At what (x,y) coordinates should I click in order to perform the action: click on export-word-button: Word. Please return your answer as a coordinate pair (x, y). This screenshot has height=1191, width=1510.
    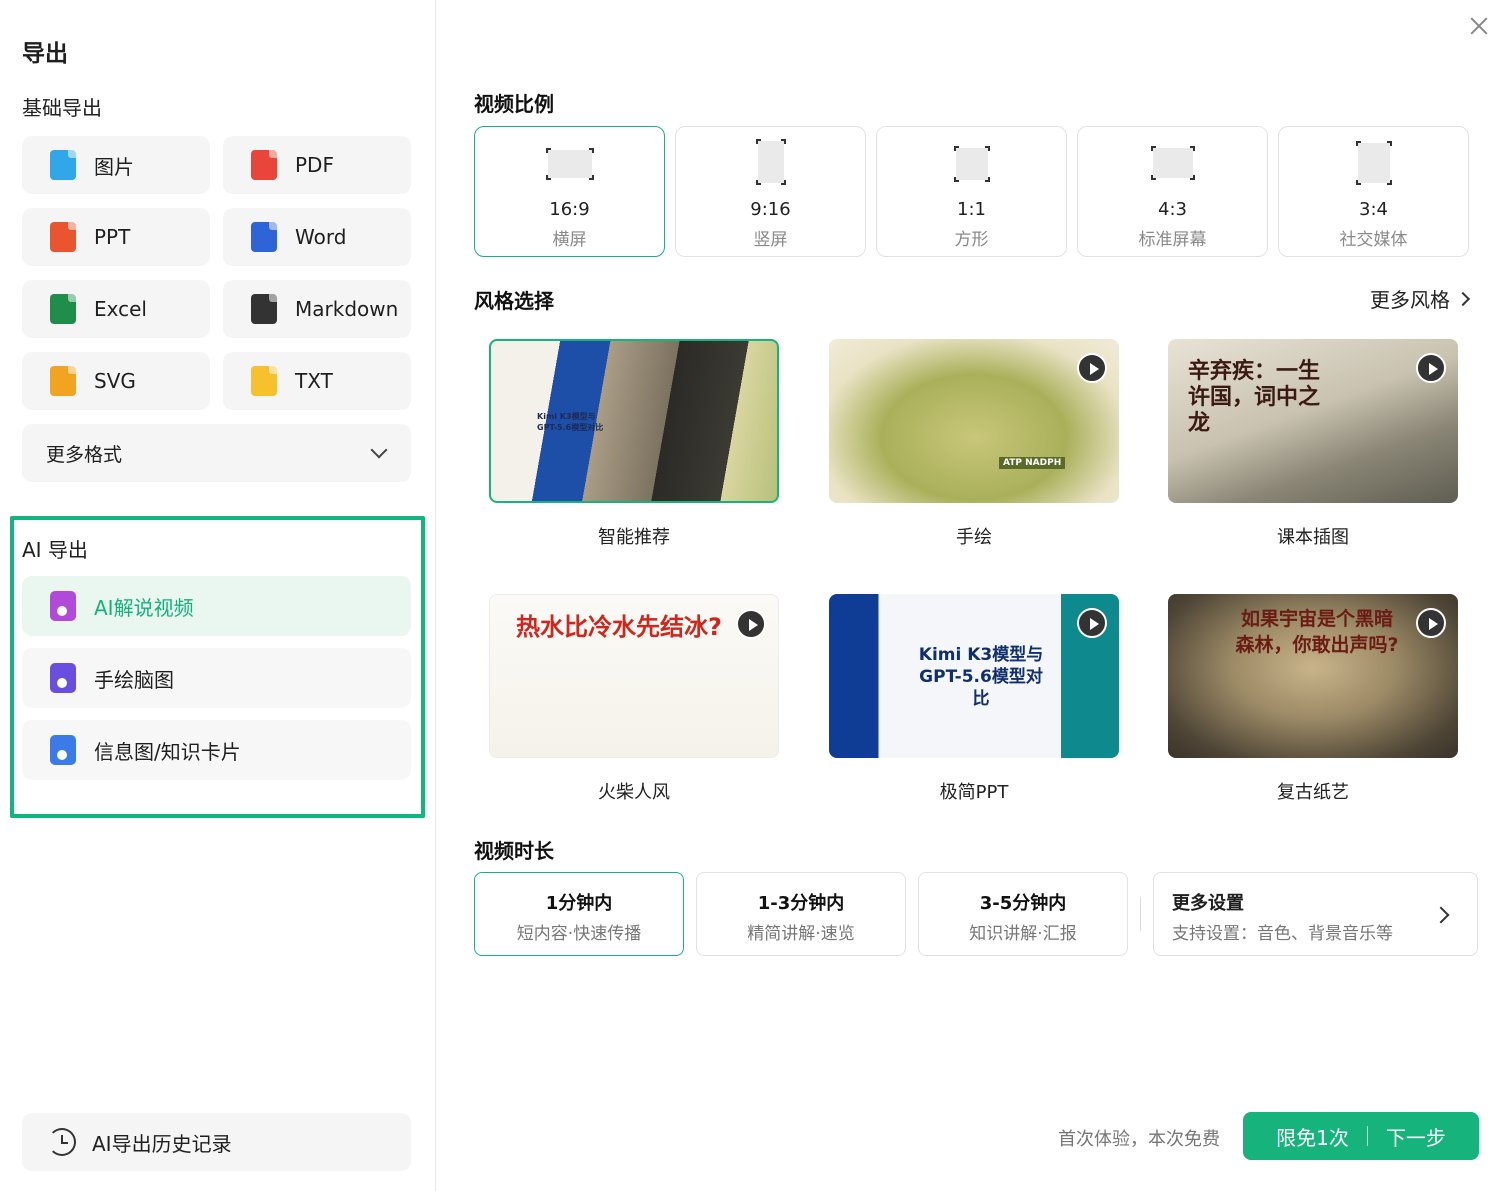
    Looking at the image, I should click on (317, 237).